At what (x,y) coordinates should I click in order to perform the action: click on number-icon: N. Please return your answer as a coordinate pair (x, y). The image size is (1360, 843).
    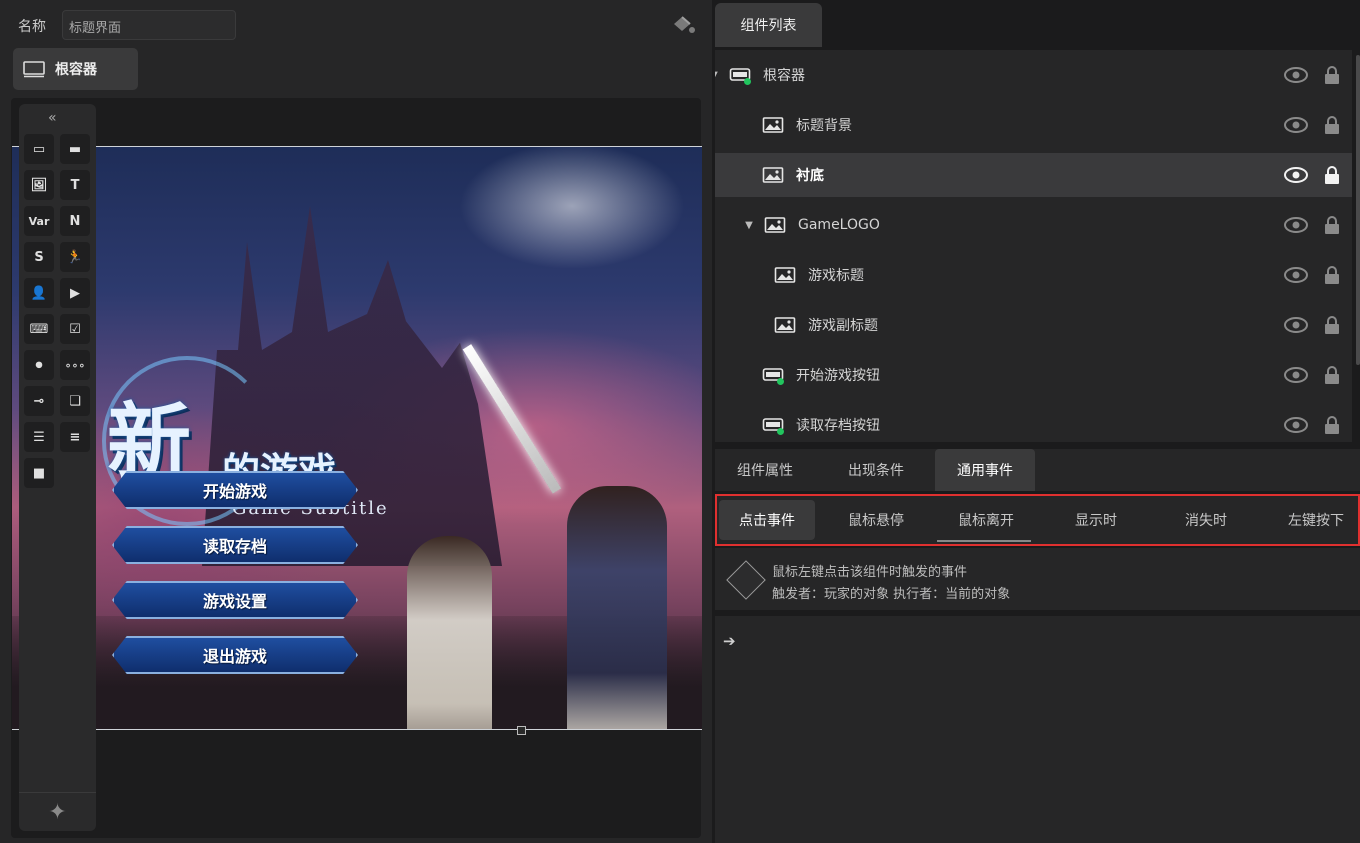
    Looking at the image, I should click on (75, 221).